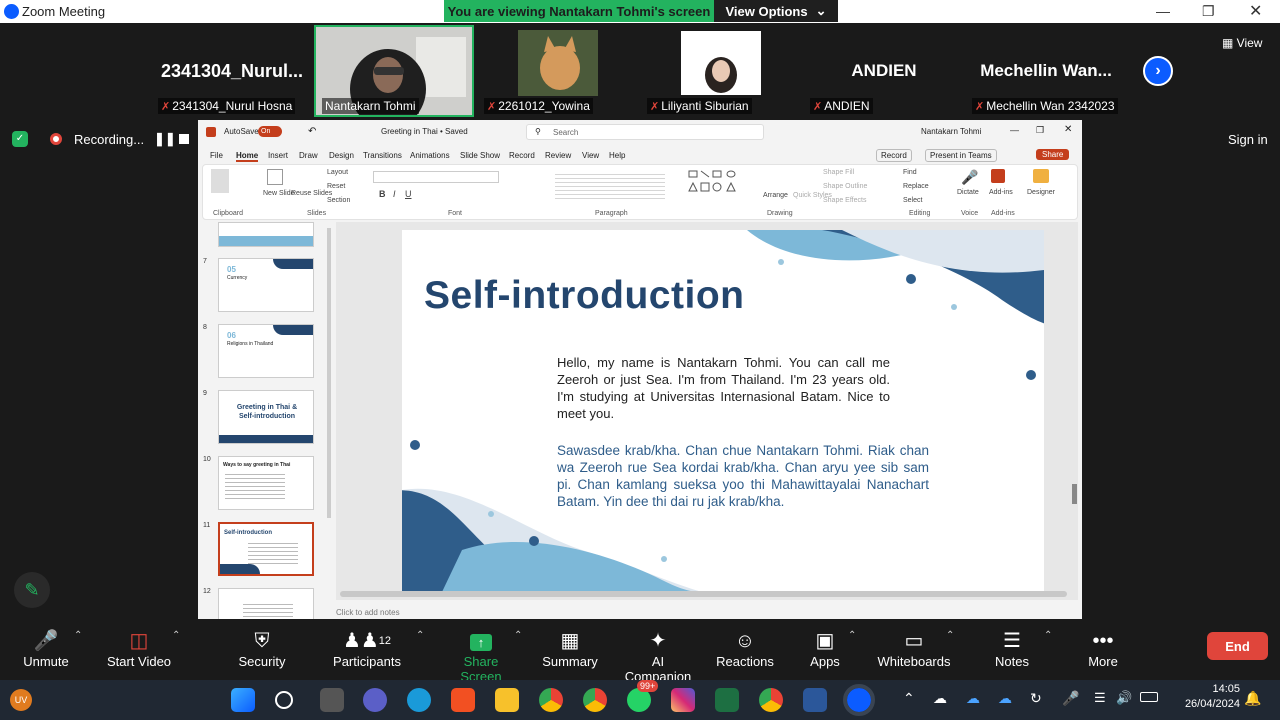  Describe the element at coordinates (46, 648) in the screenshot. I see `unmute-button: 🎤 Unmute` at that location.